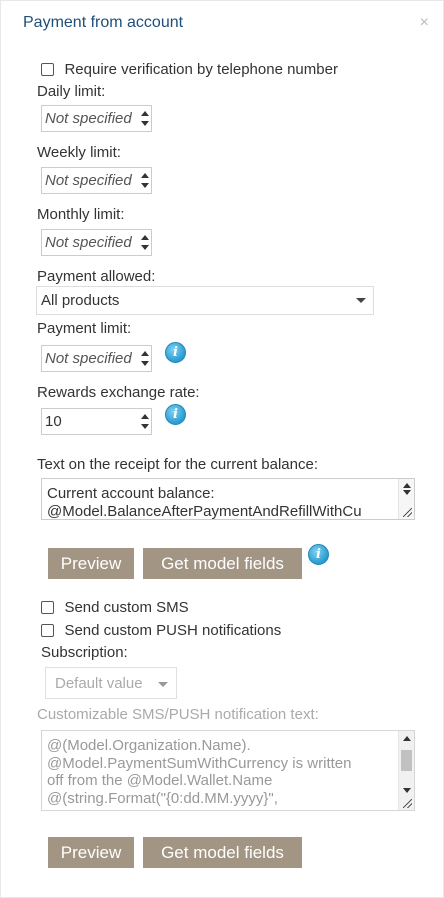 The image size is (444, 898). I want to click on get-model-fields-button: Get model fields, so click(222, 563).